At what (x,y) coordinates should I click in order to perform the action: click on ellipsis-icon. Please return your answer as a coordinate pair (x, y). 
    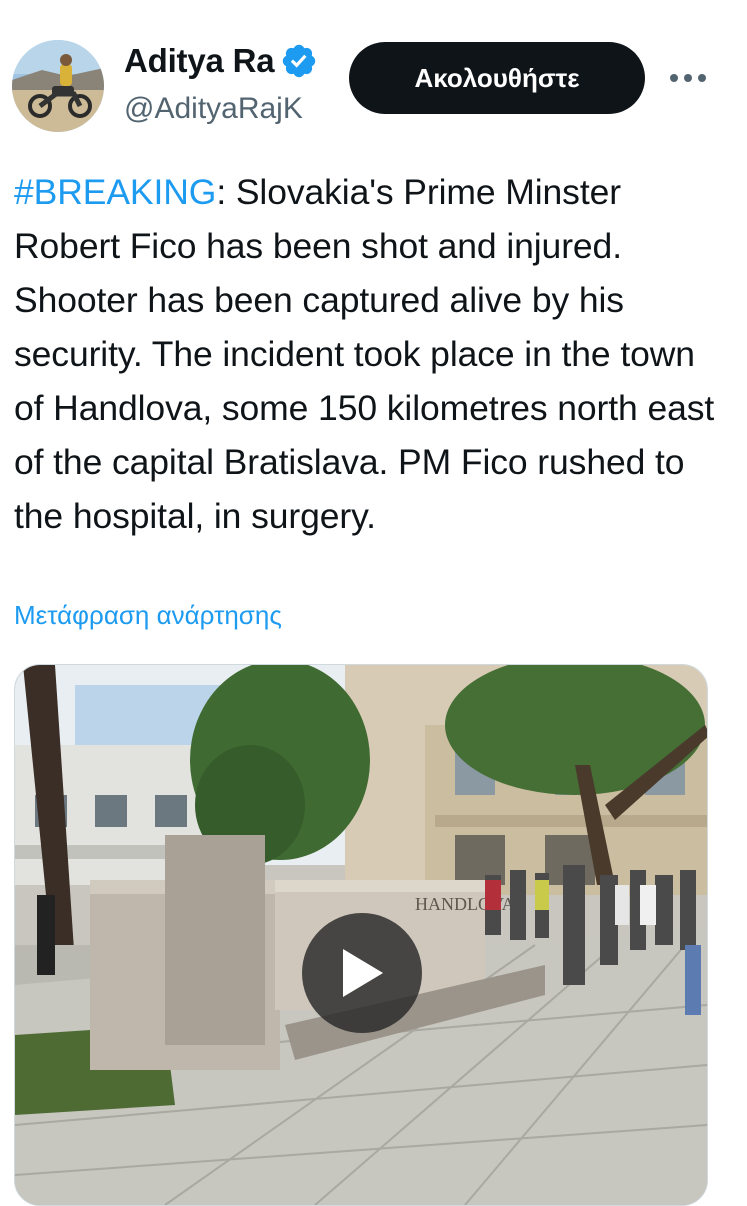
    Looking at the image, I should click on (688, 78).